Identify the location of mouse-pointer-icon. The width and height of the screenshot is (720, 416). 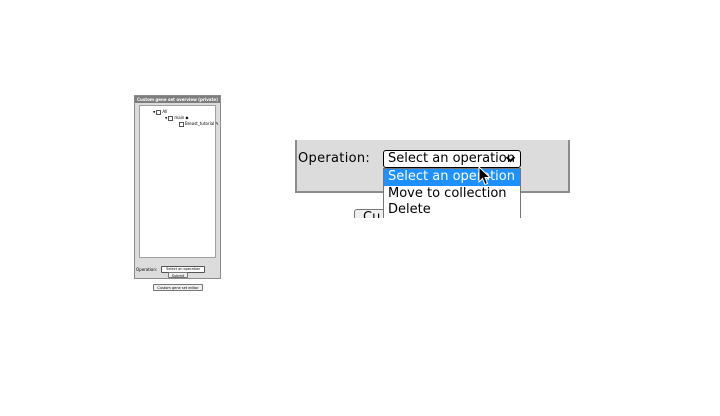
(485, 176).